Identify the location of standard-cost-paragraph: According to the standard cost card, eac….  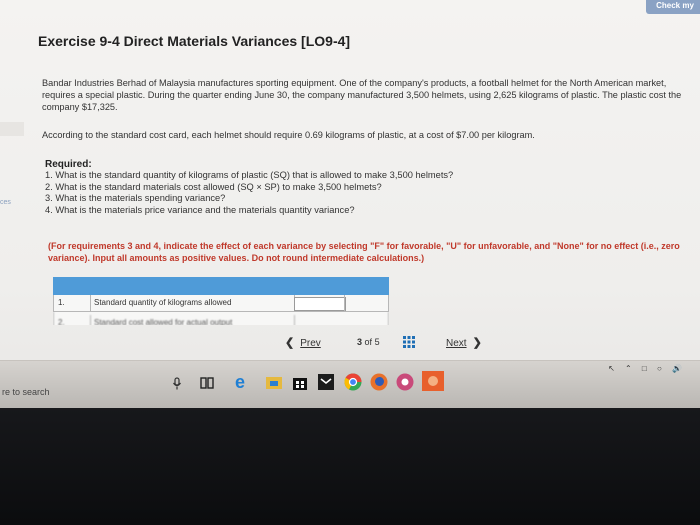
(288, 135).